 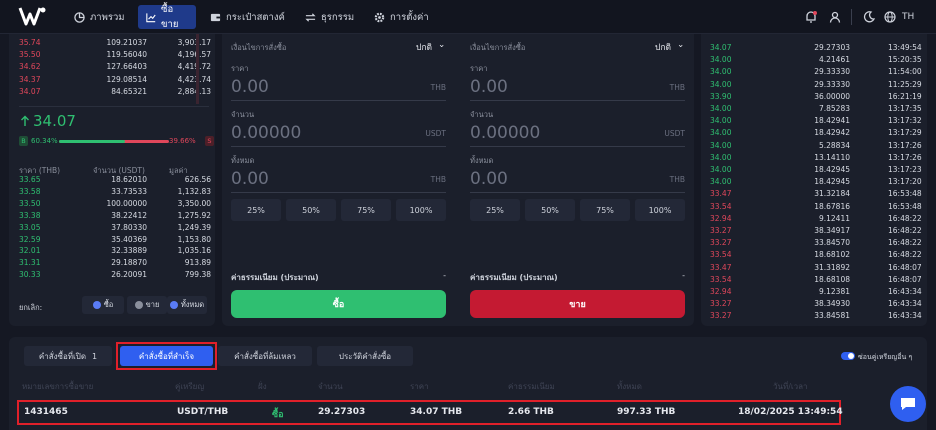 I want to click on orderbook-row: 35.74 109.21037 3,903.17, so click(x=119, y=44).